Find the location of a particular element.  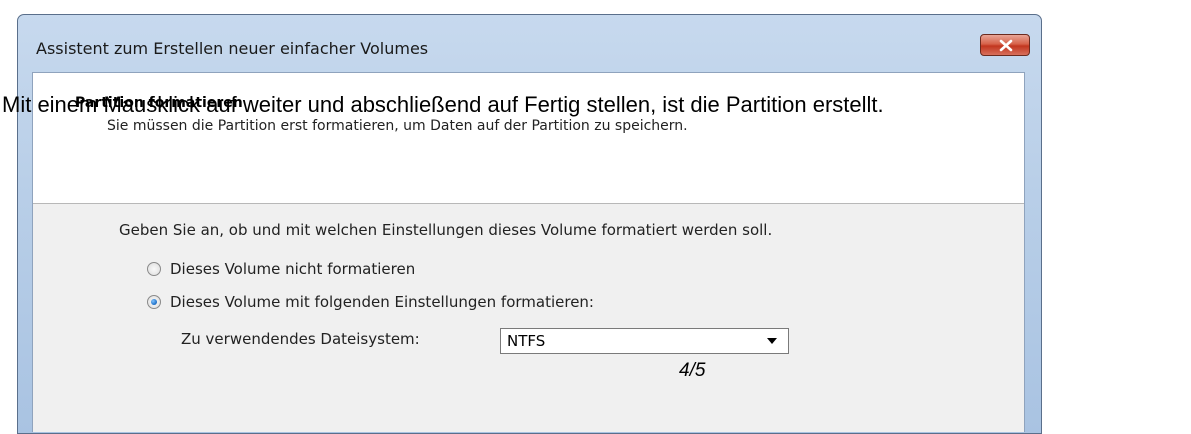

radio-no-format: Dieses Volume nicht formatieren is located at coordinates (281, 269).